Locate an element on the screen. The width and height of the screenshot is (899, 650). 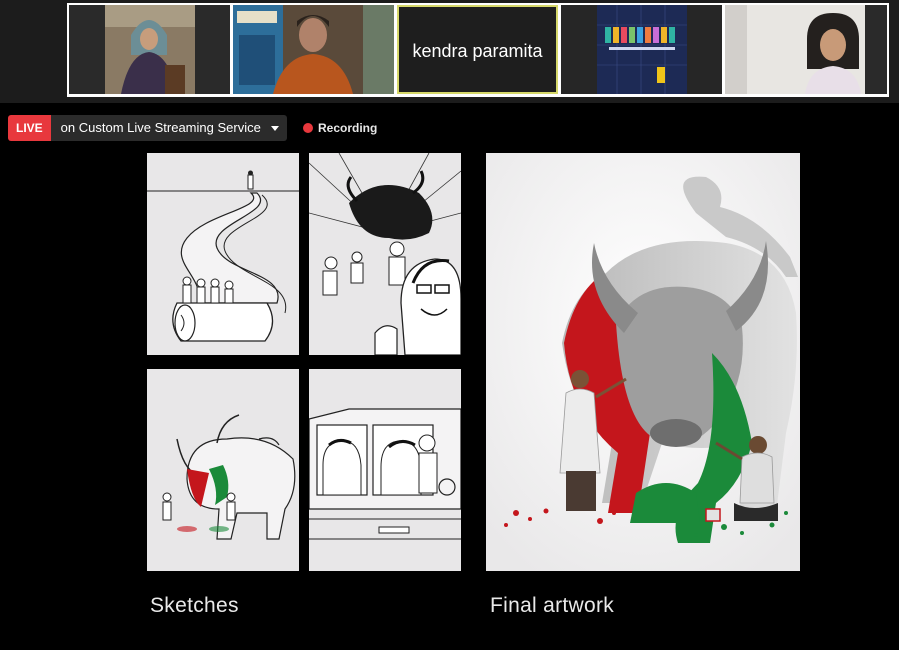
live-badge: LIVE is located at coordinates (29, 128).